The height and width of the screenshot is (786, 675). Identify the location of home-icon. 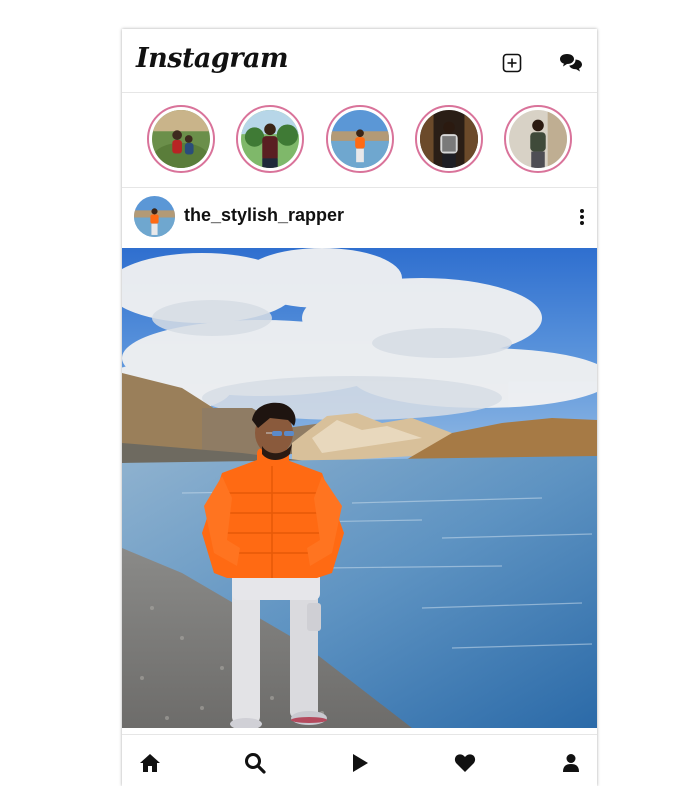
(150, 763).